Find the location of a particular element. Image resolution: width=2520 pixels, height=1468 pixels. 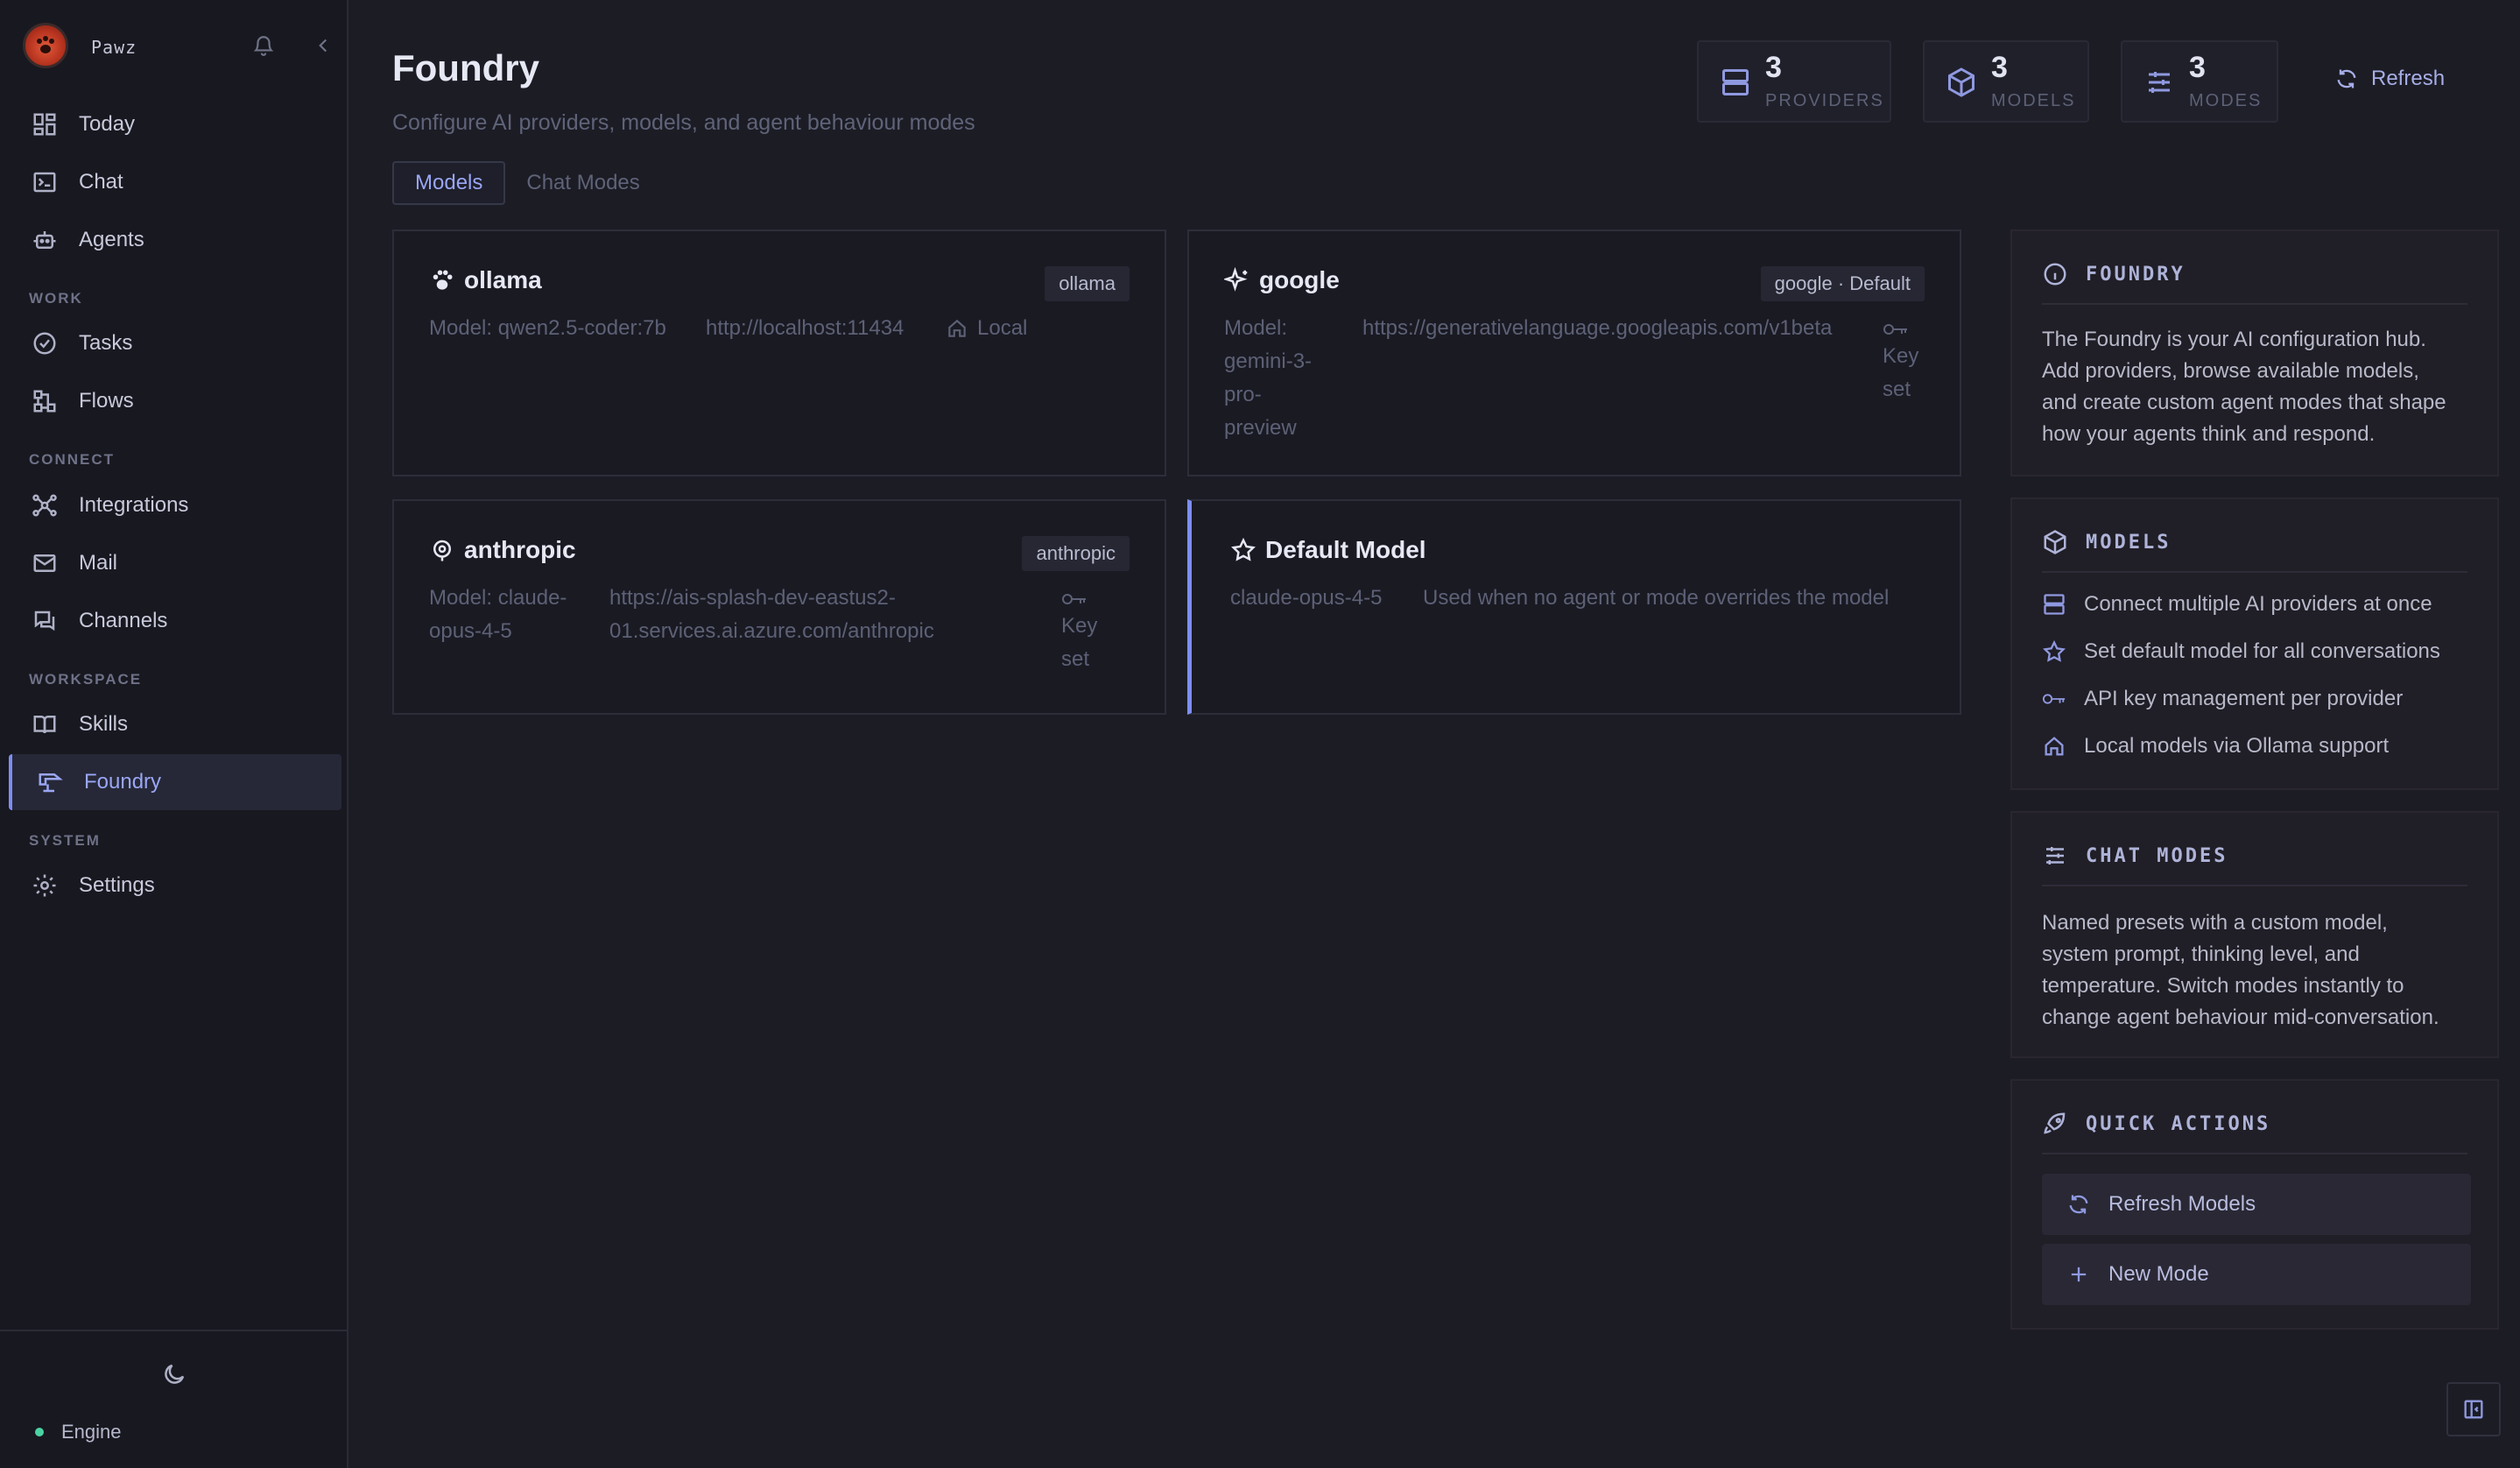

sidebar-item-label: Foundry is located at coordinates (123, 782).